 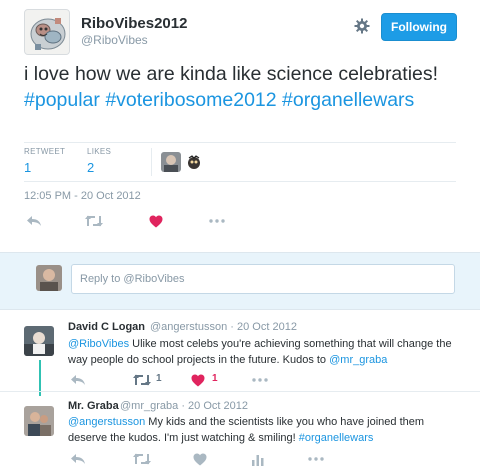 What do you see at coordinates (99, 167) in the screenshot?
I see `likes-stat-count: 2` at bounding box center [99, 167].